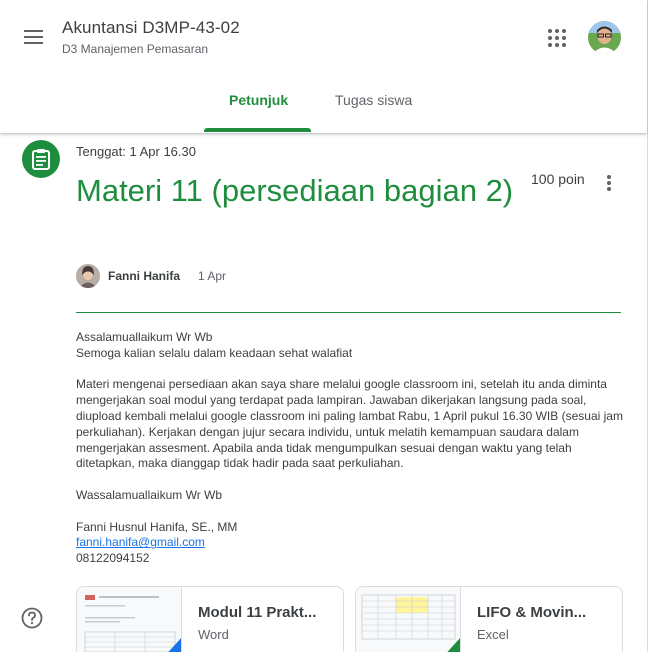 This screenshot has height=652, width=648. Describe the element at coordinates (493, 634) in the screenshot. I see `attachment-type: Excel` at that location.